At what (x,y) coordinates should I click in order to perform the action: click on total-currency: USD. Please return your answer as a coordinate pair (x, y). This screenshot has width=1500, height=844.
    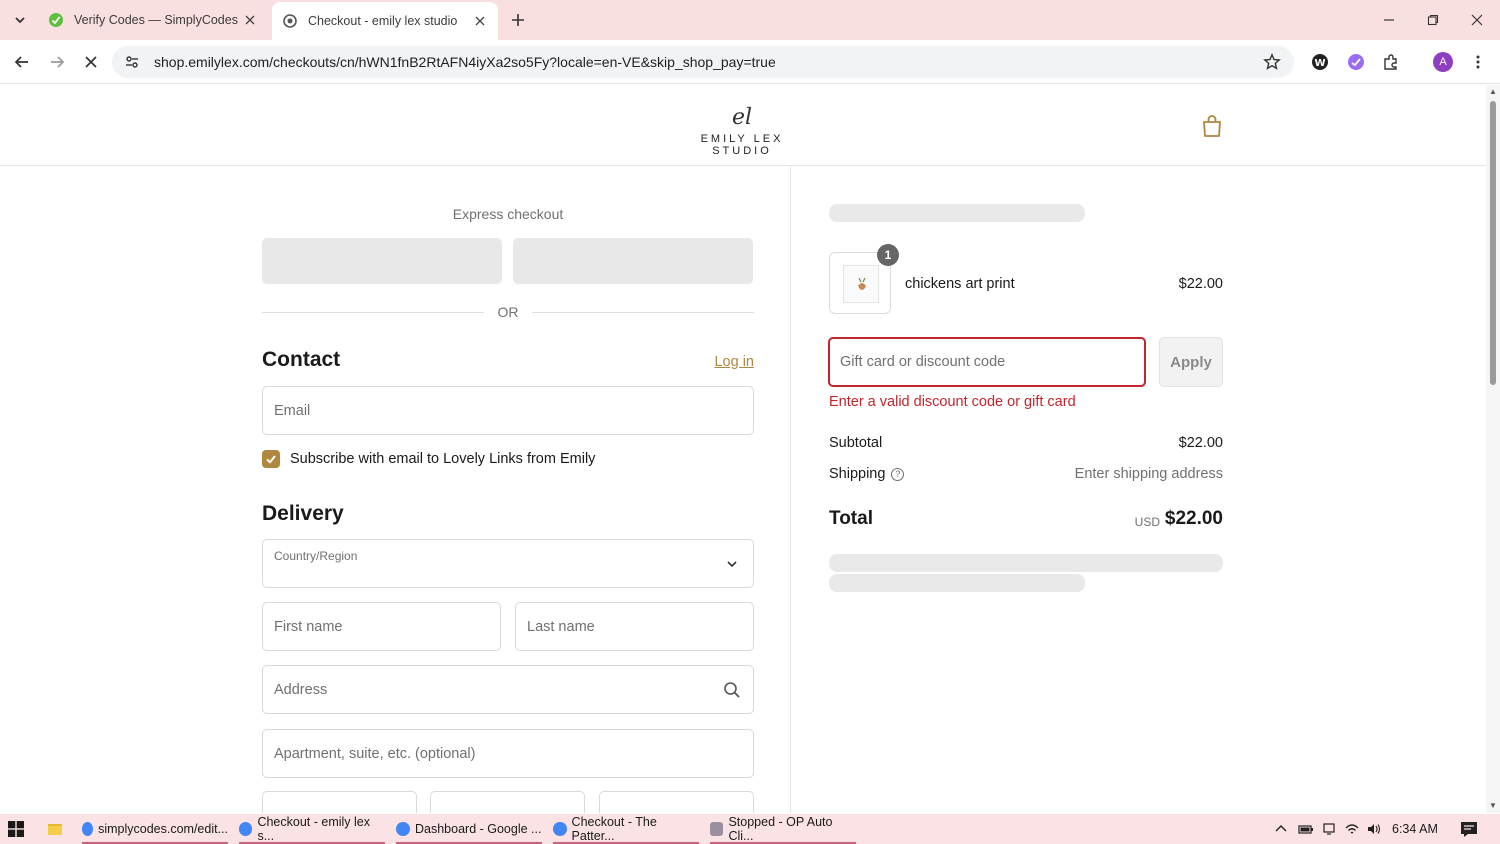
    Looking at the image, I should click on (1147, 522).